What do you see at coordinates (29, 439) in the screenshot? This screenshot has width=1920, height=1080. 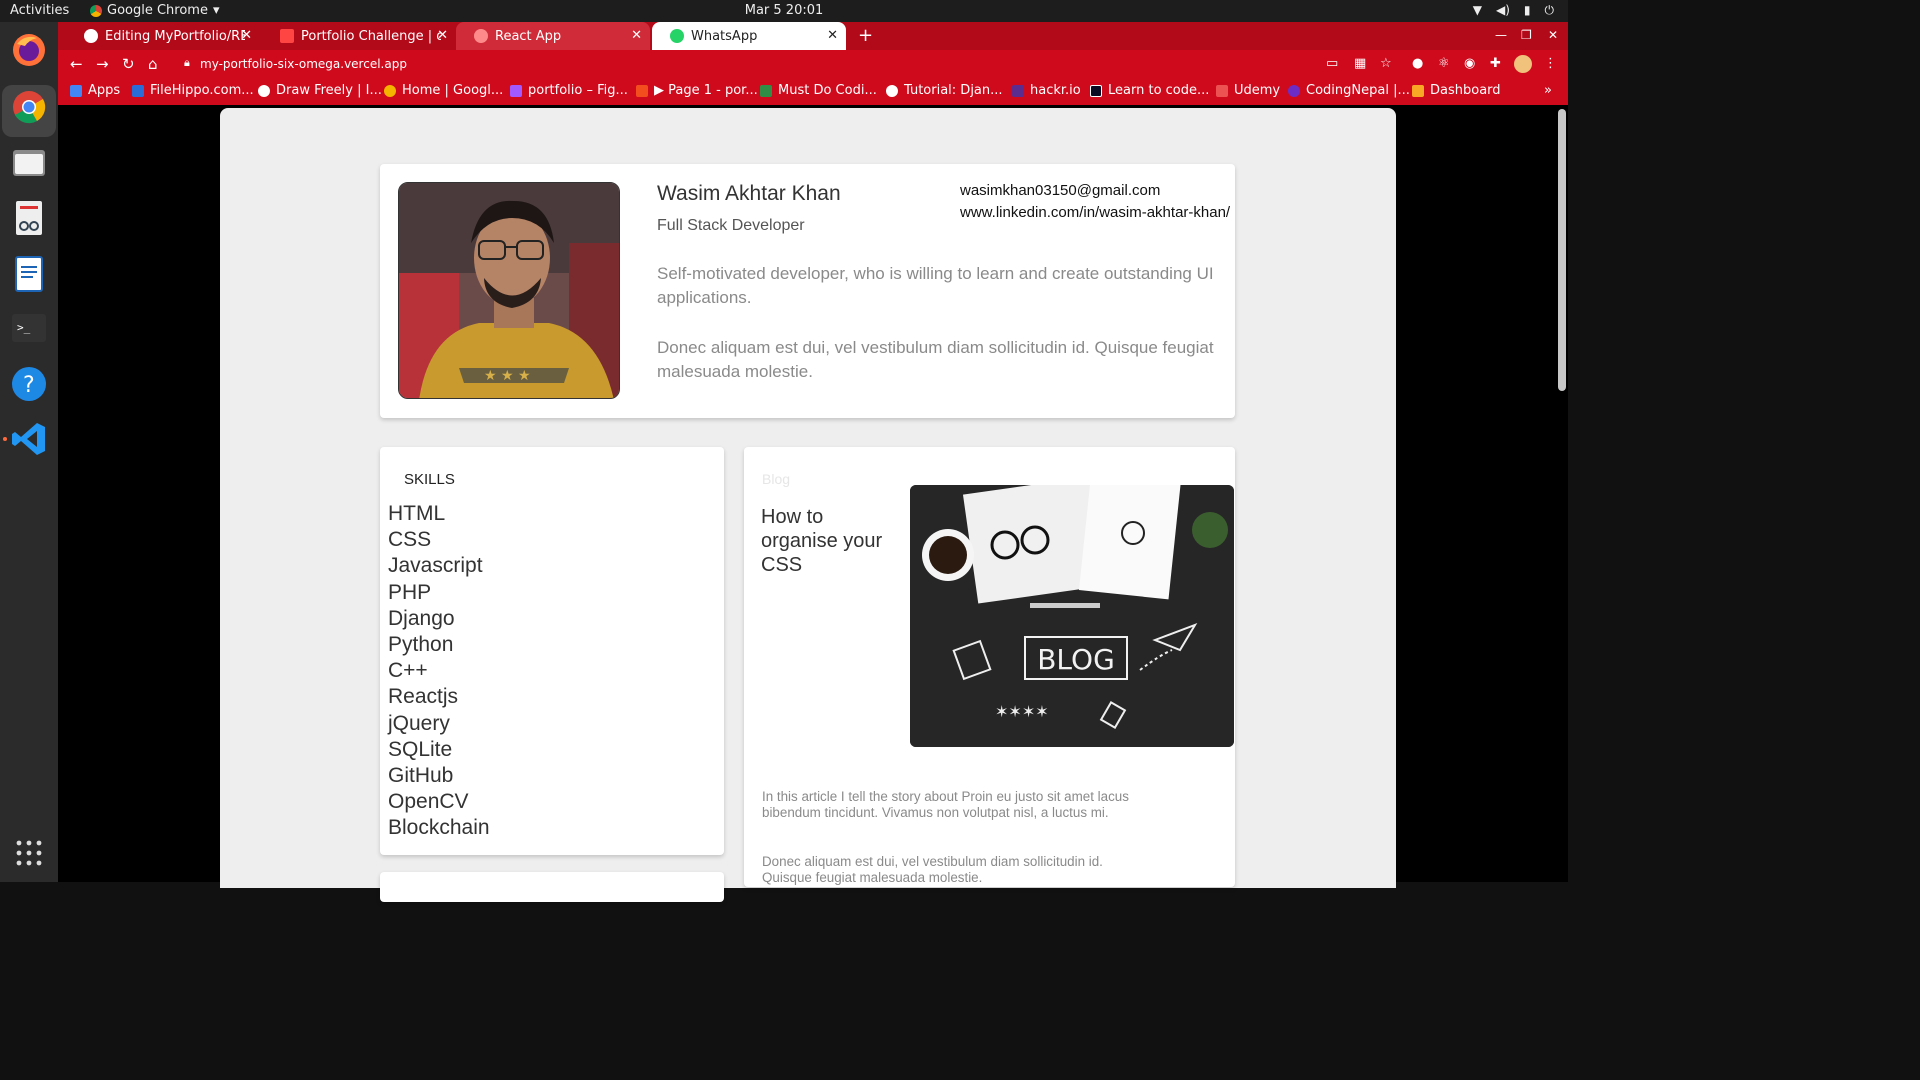 I see `vscode-icon` at bounding box center [29, 439].